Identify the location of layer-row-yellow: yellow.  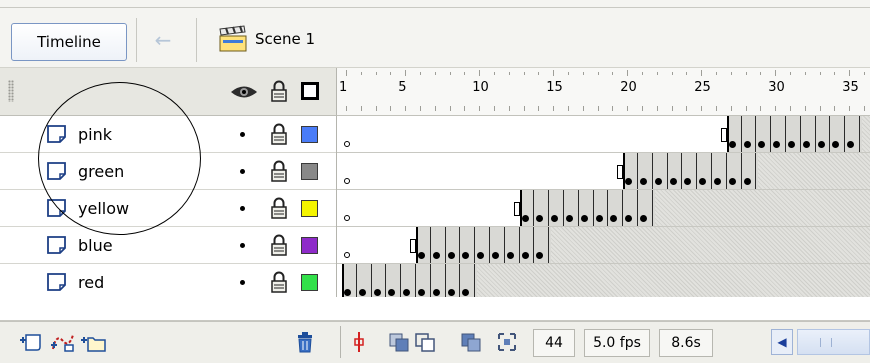
(168, 208).